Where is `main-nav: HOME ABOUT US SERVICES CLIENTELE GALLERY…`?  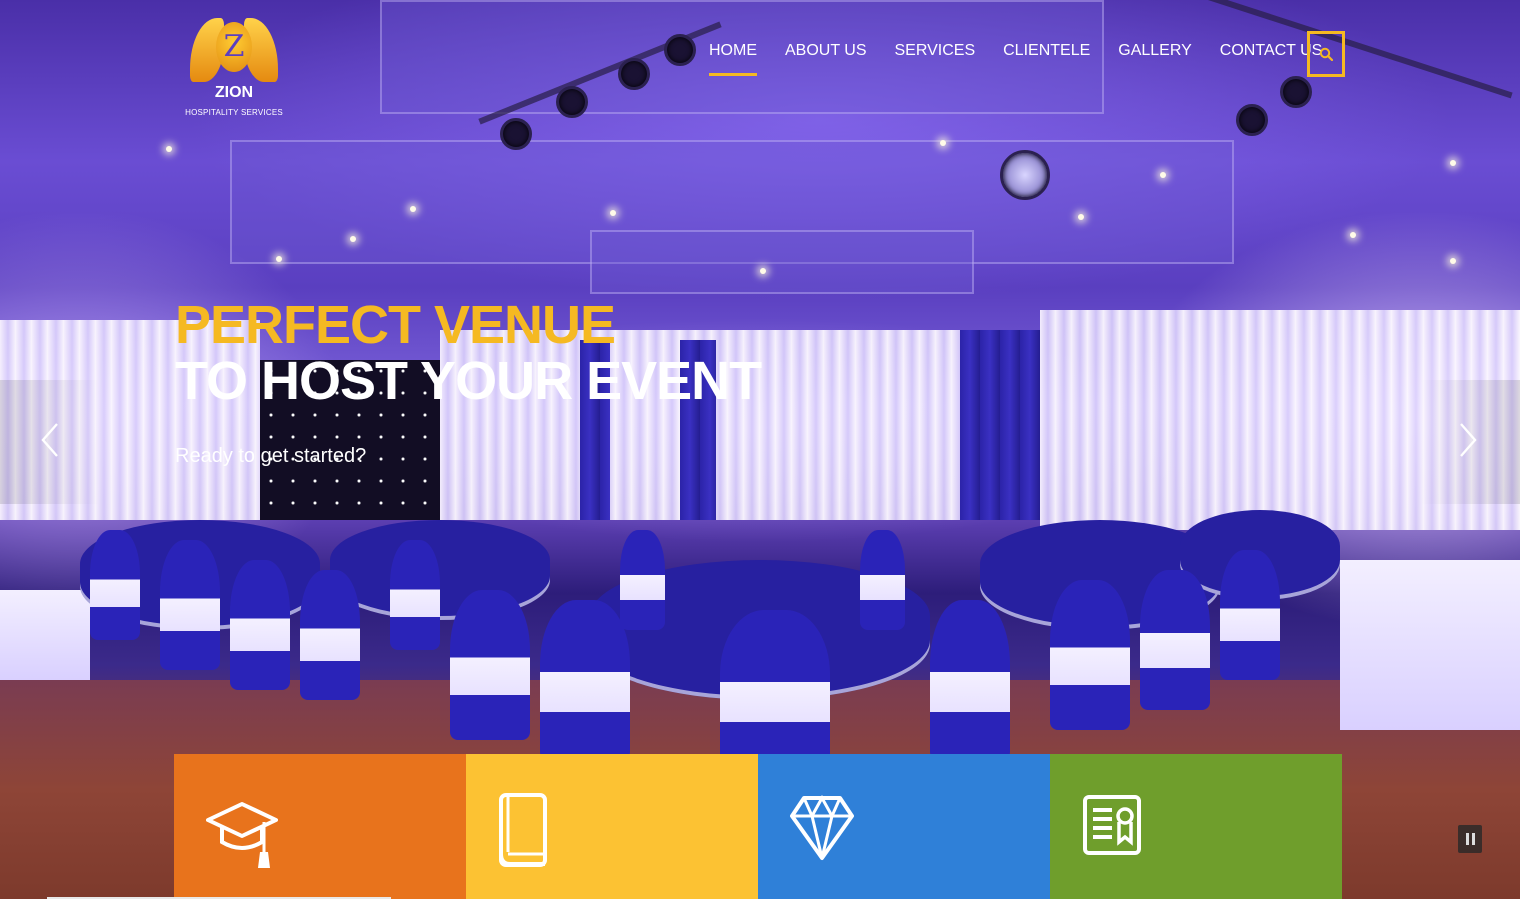 main-nav: HOME ABOUT US SERVICES CLIENTELE GALLERY… is located at coordinates (1029, 59).